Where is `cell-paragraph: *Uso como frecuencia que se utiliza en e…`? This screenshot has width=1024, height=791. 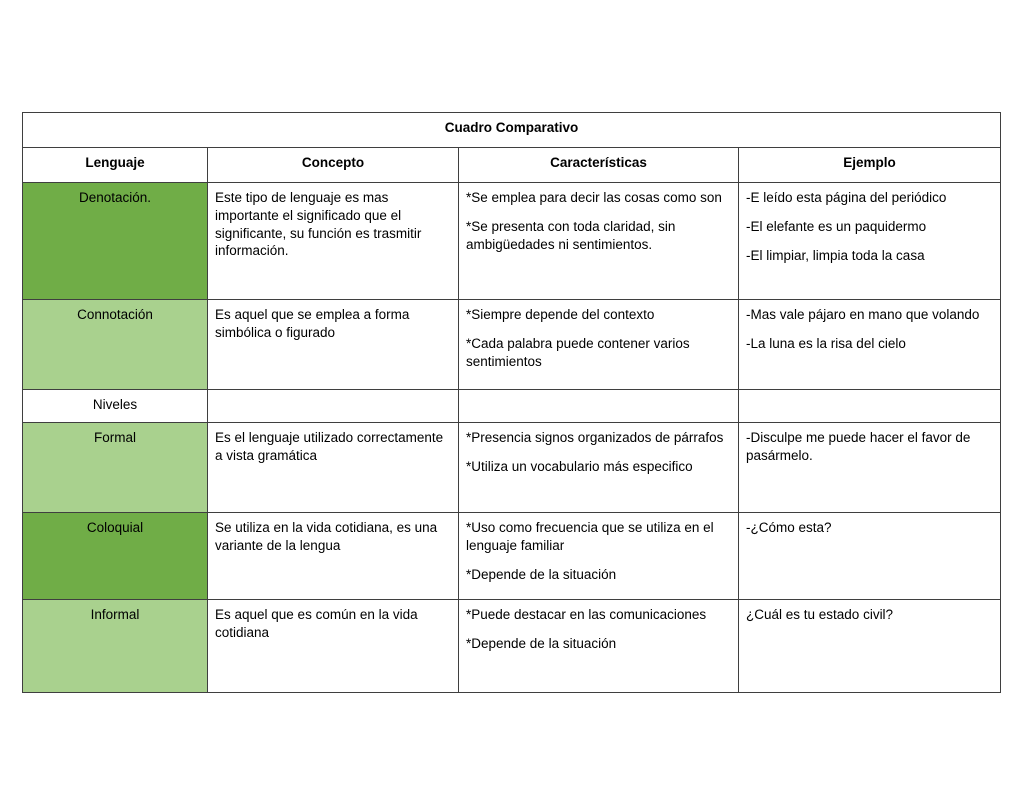 cell-paragraph: *Uso como frecuencia que se utiliza en e… is located at coordinates (590, 536).